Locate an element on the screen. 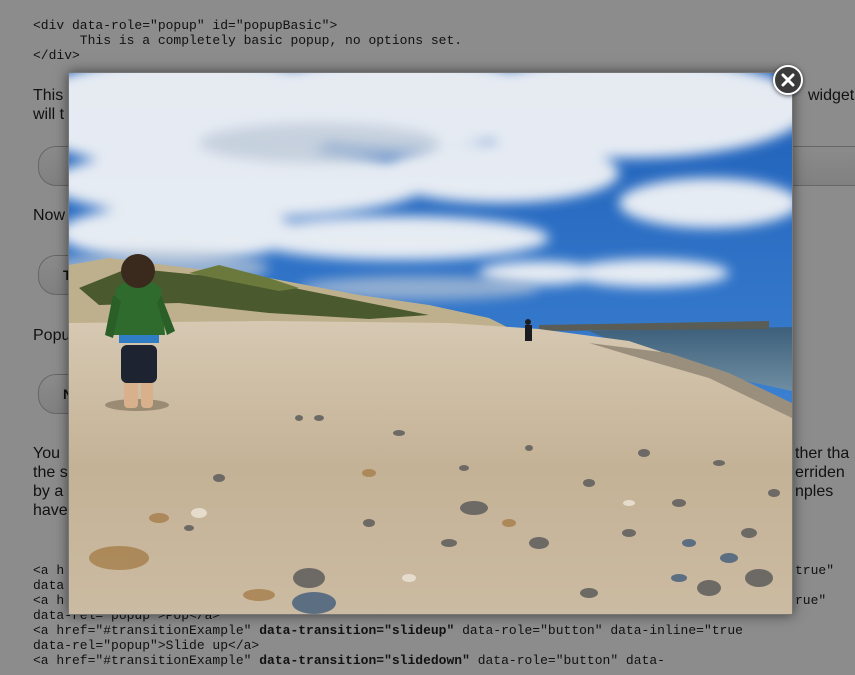 The height and width of the screenshot is (675, 855). close-popup-button is located at coordinates (788, 80).